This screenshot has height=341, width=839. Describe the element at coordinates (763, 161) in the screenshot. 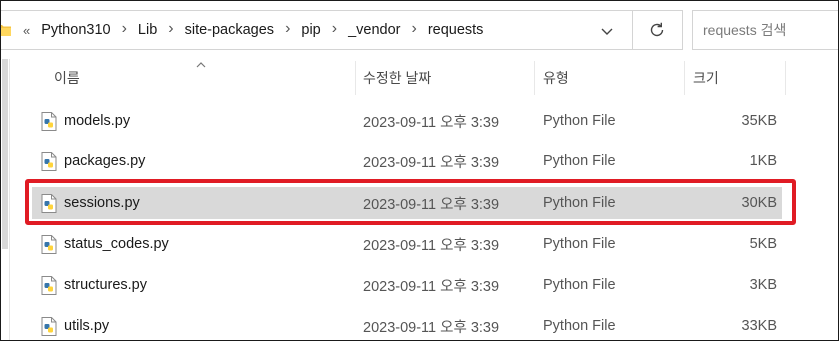

I see `file-size: 1KB` at that location.